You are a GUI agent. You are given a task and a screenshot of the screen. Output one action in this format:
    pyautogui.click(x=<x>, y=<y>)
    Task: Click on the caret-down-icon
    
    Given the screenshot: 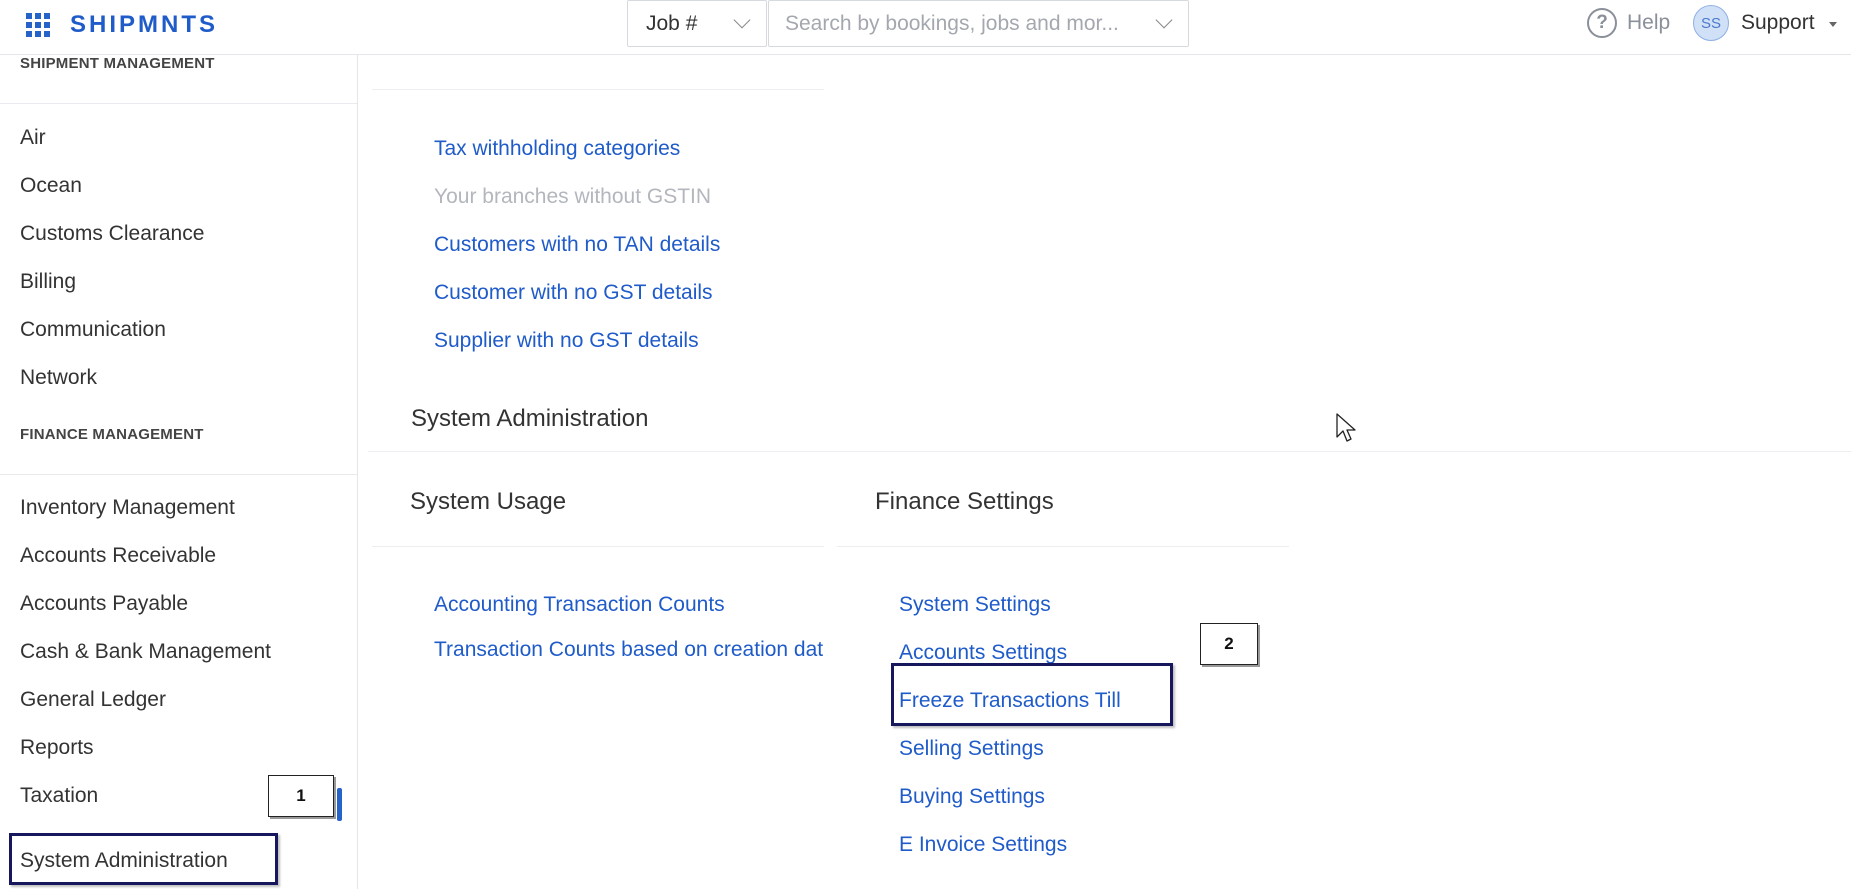 What is the action you would take?
    pyautogui.click(x=1833, y=24)
    